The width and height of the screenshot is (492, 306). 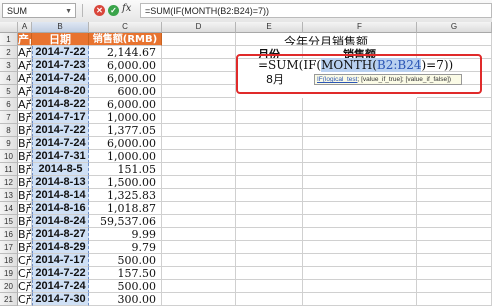 I want to click on row-header-4: 4, so click(x=9, y=78).